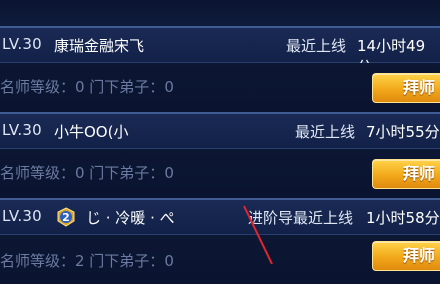 The height and width of the screenshot is (284, 440). I want to click on player-name: 康瑞金融宋飞, so click(99, 45).